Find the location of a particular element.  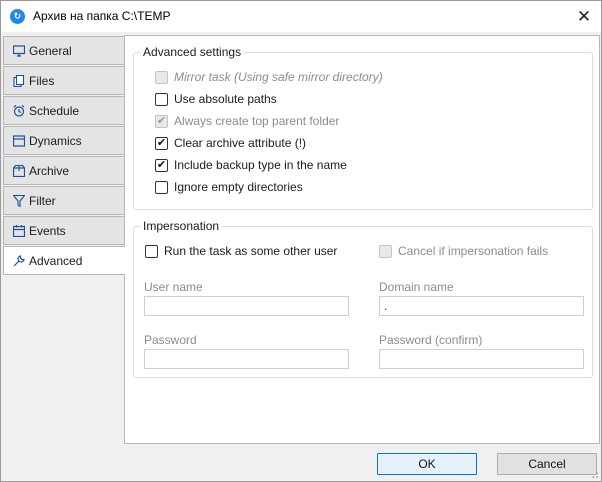

tab-label: Filter is located at coordinates (42, 201).